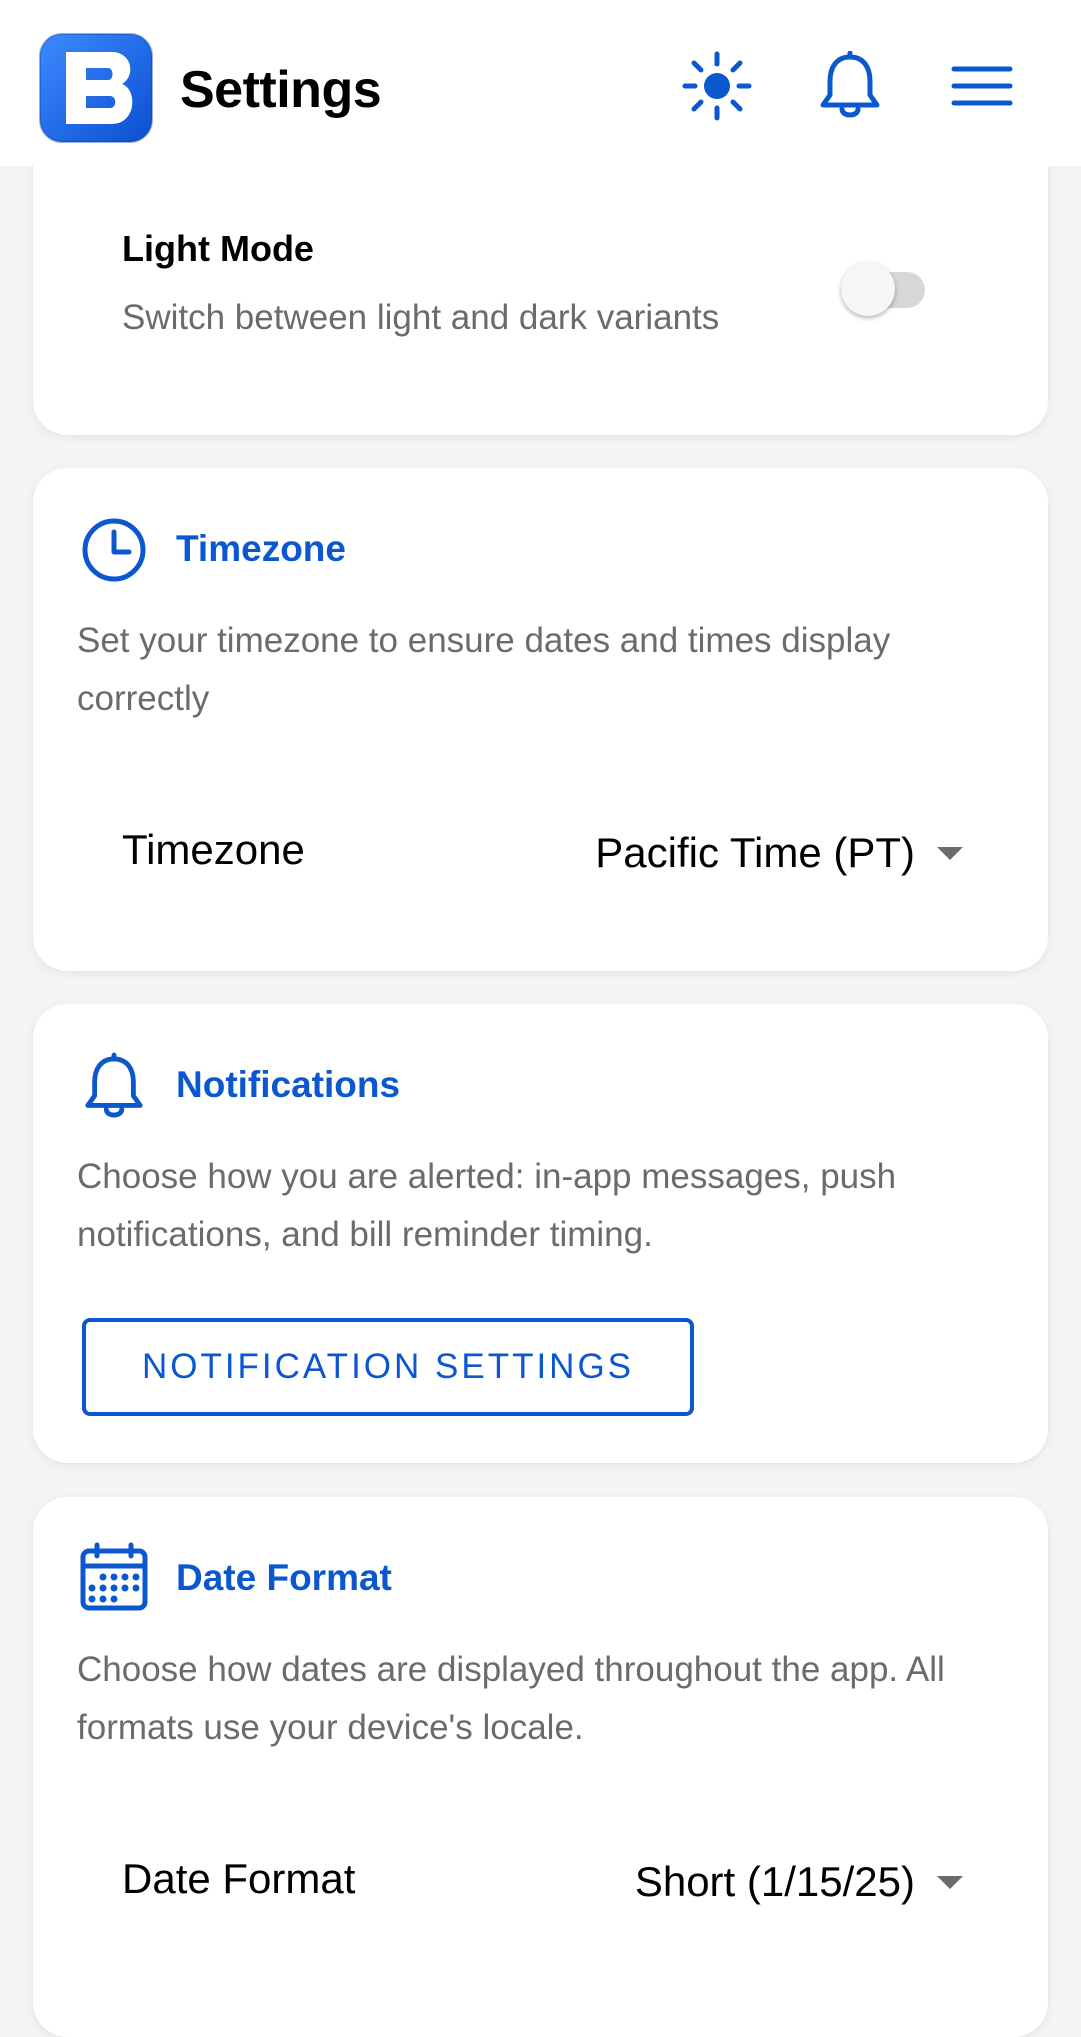 Image resolution: width=1081 pixels, height=2037 pixels. I want to click on timezone-selected-value: Pacific Time (PT), so click(755, 852).